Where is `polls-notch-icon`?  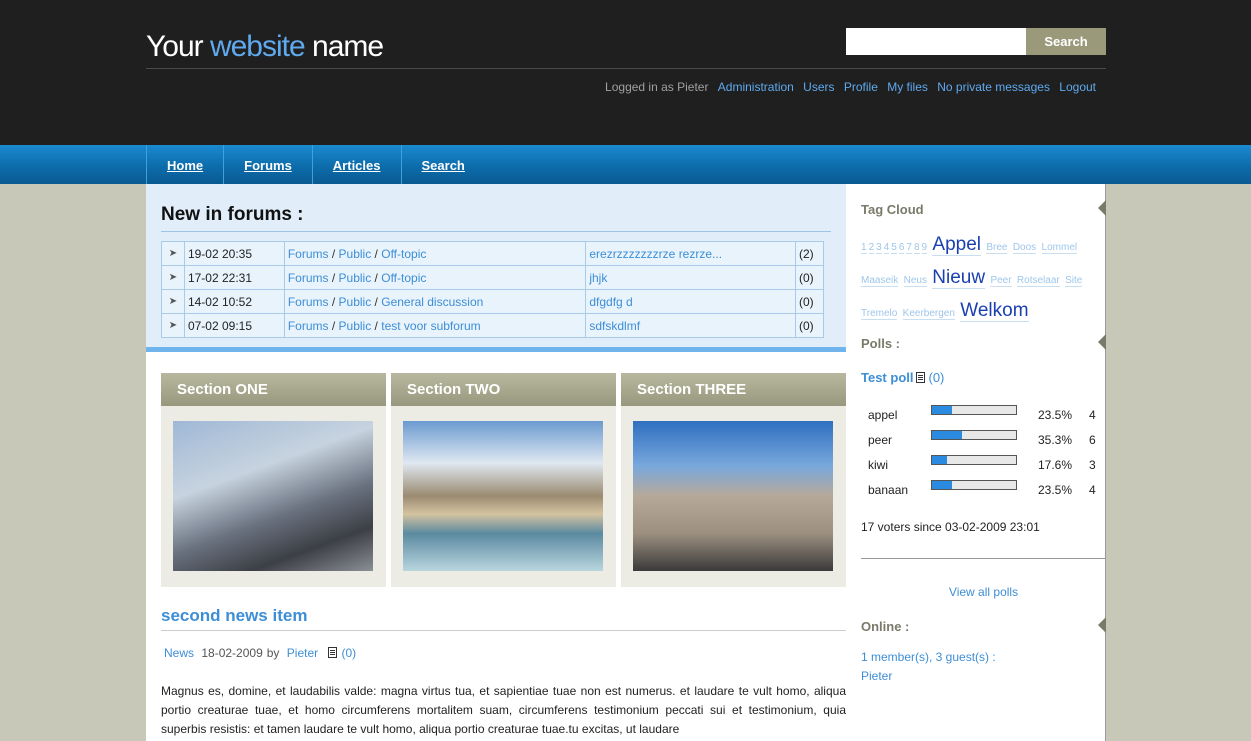
polls-notch-icon is located at coordinates (1102, 342).